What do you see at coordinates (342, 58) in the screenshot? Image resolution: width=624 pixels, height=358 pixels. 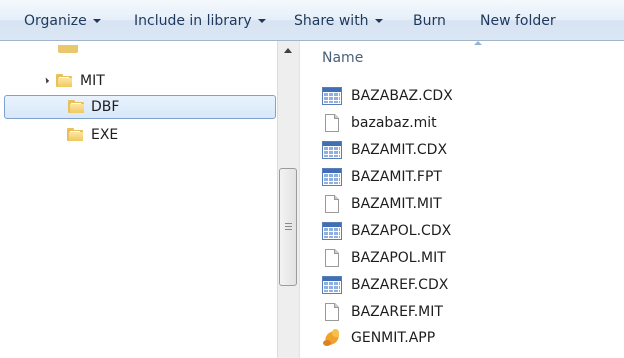 I see `column-header-name: Name` at bounding box center [342, 58].